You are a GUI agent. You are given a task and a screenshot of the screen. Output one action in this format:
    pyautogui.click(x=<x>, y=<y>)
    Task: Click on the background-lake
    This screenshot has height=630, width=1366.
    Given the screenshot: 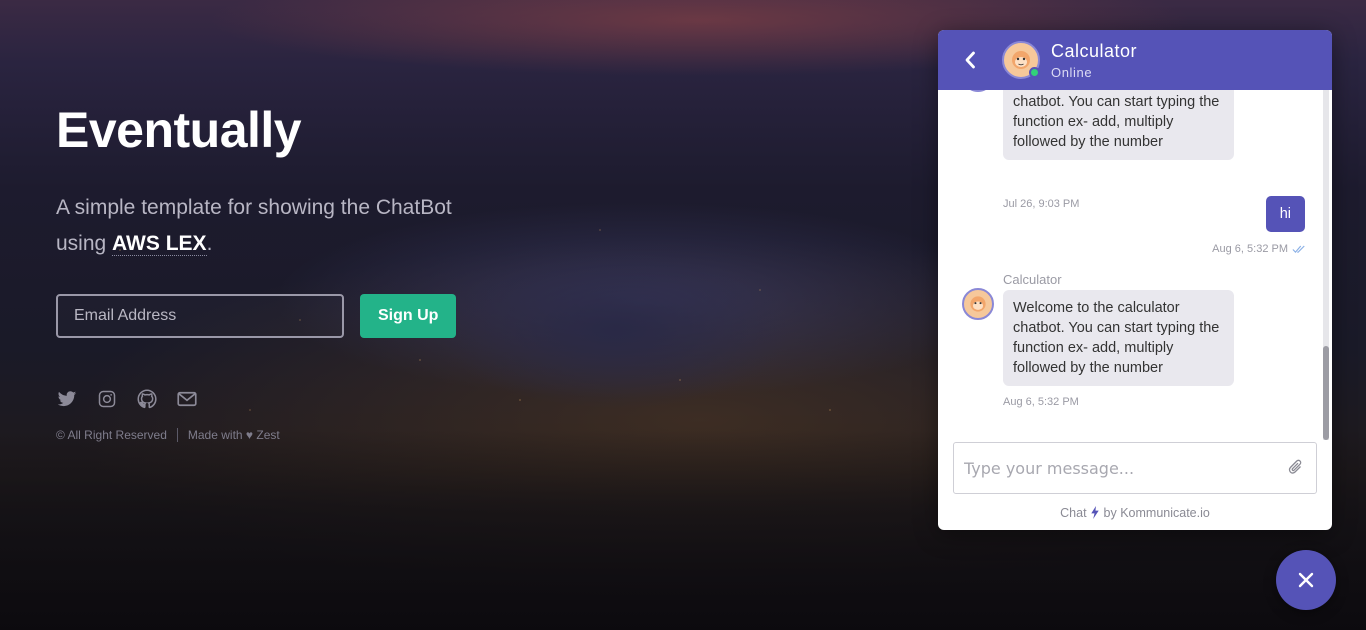 What is the action you would take?
    pyautogui.click(x=615, y=330)
    